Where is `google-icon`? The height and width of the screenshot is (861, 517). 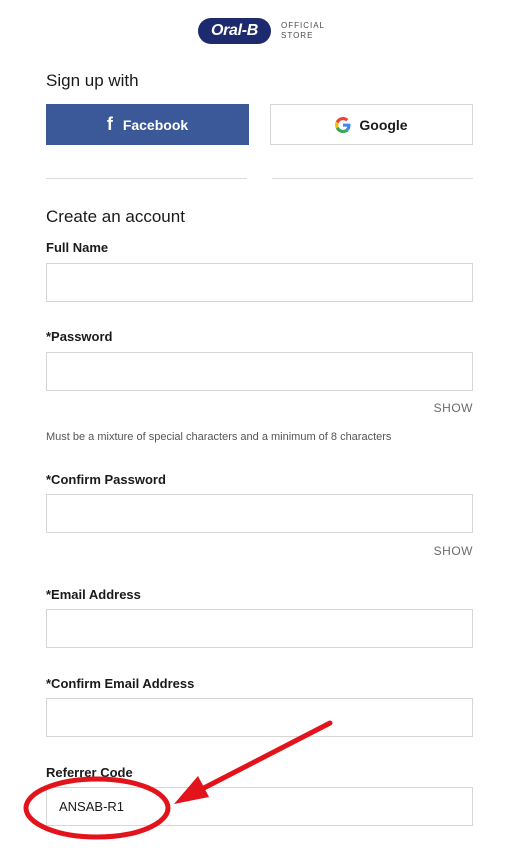 google-icon is located at coordinates (343, 124).